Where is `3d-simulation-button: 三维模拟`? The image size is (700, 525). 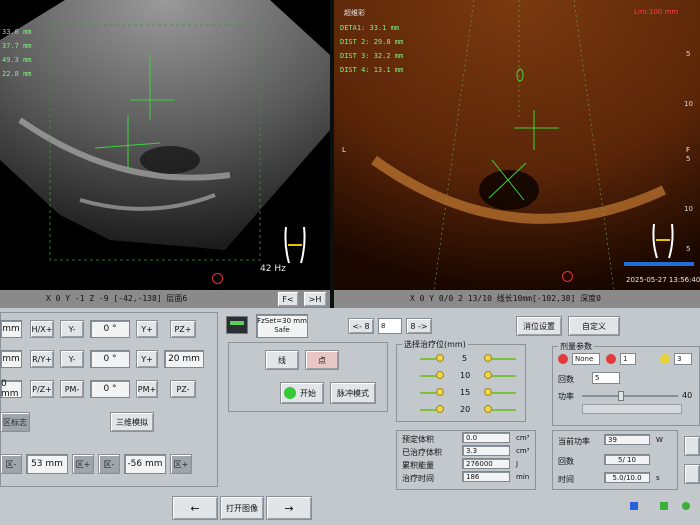 3d-simulation-button: 三维模拟 is located at coordinates (132, 422).